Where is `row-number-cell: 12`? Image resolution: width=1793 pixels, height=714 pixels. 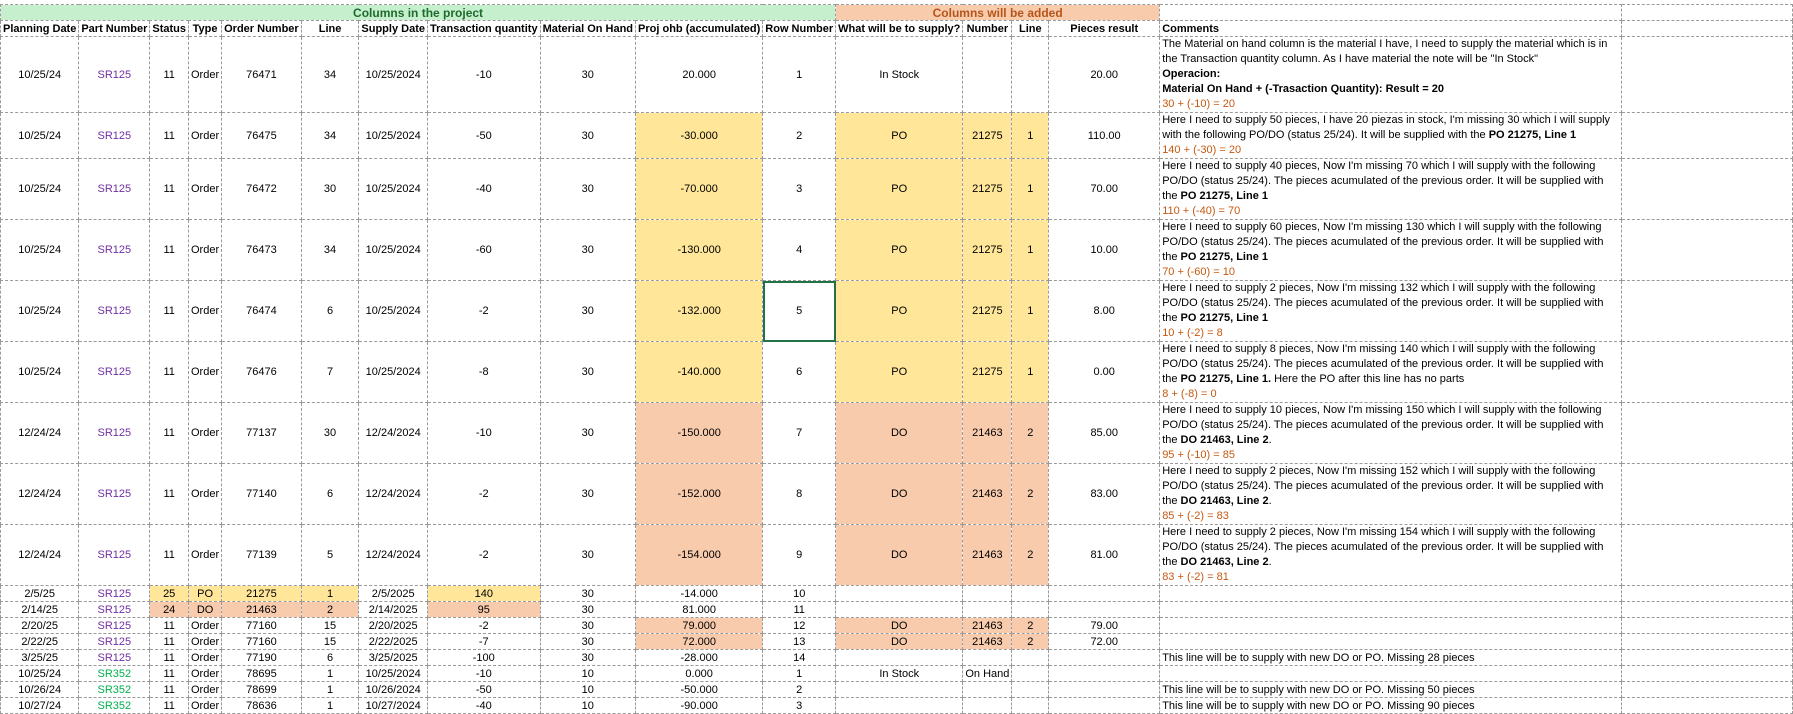 row-number-cell: 12 is located at coordinates (799, 625).